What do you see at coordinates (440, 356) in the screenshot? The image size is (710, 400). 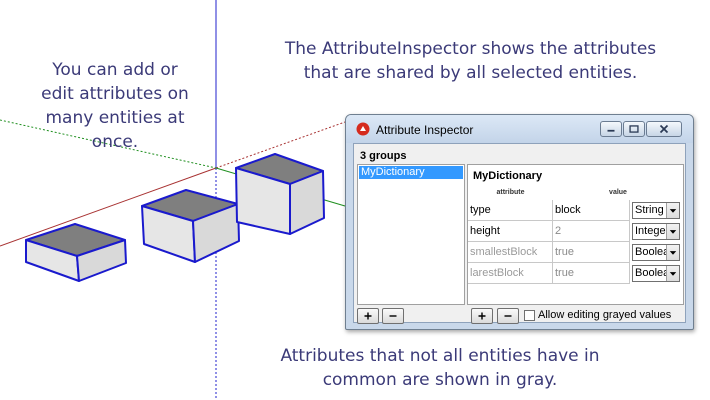 I see `annotation-line: Attributes that not all entities have in` at bounding box center [440, 356].